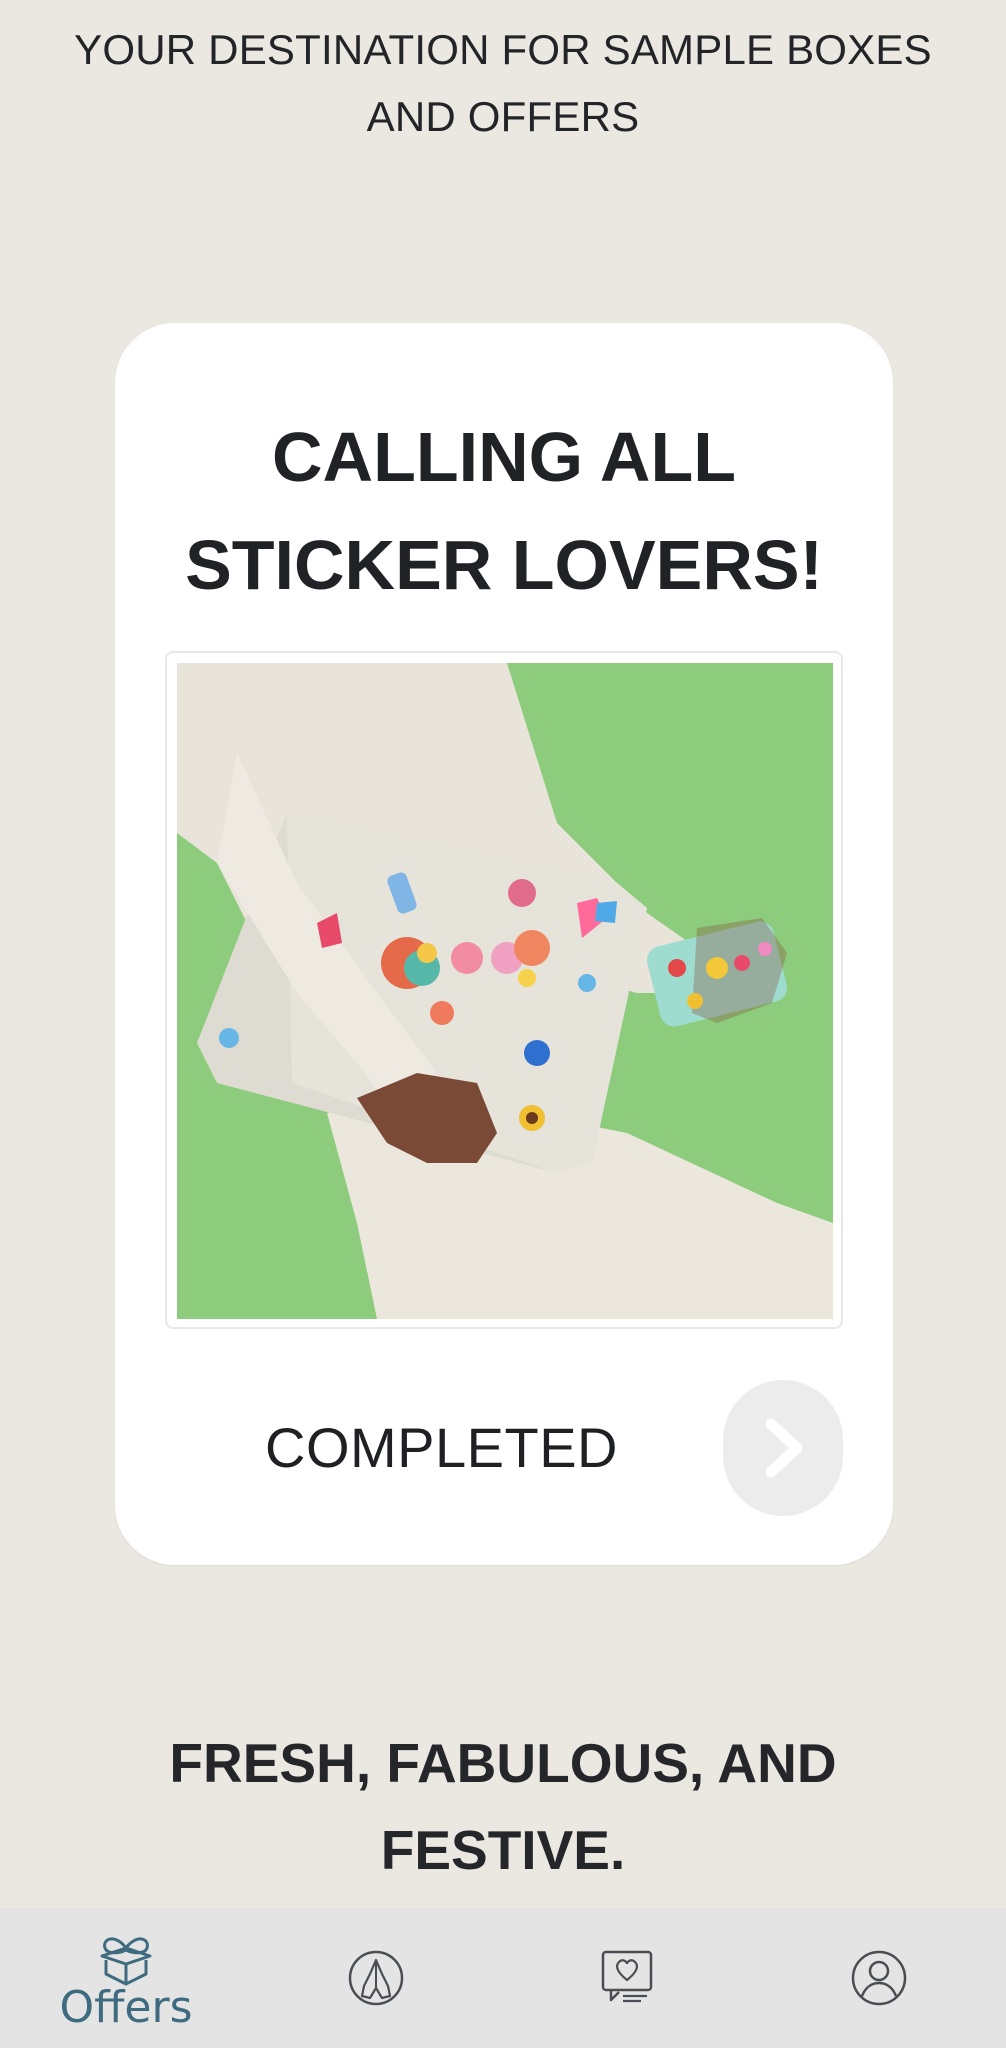 This screenshot has width=1006, height=2048. I want to click on praying-hands-icon, so click(376, 1978).